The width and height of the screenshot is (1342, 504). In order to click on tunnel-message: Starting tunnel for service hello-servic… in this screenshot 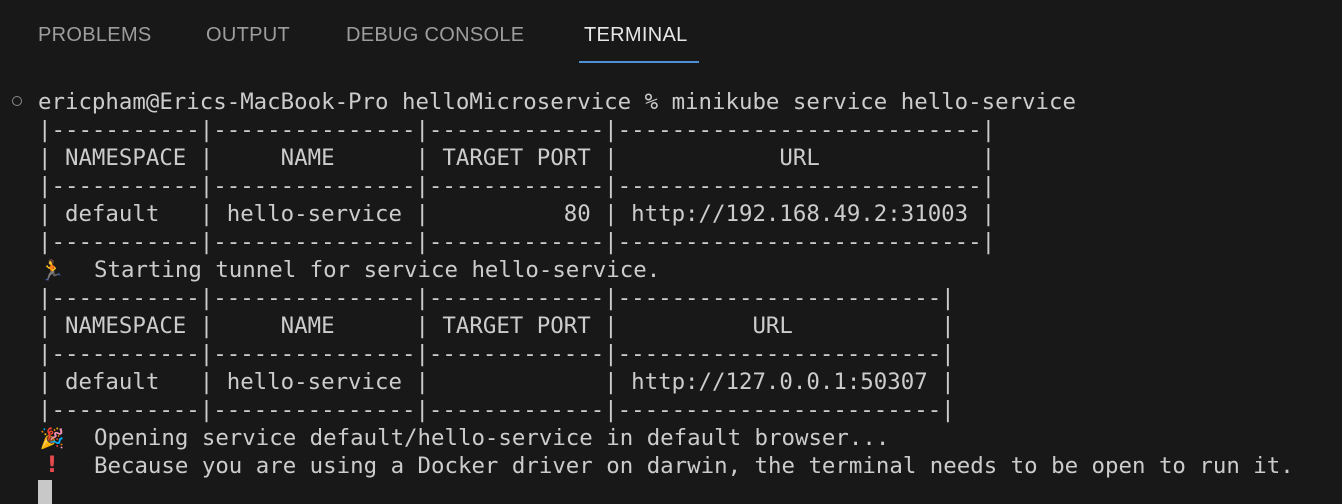, I will do `click(377, 270)`.